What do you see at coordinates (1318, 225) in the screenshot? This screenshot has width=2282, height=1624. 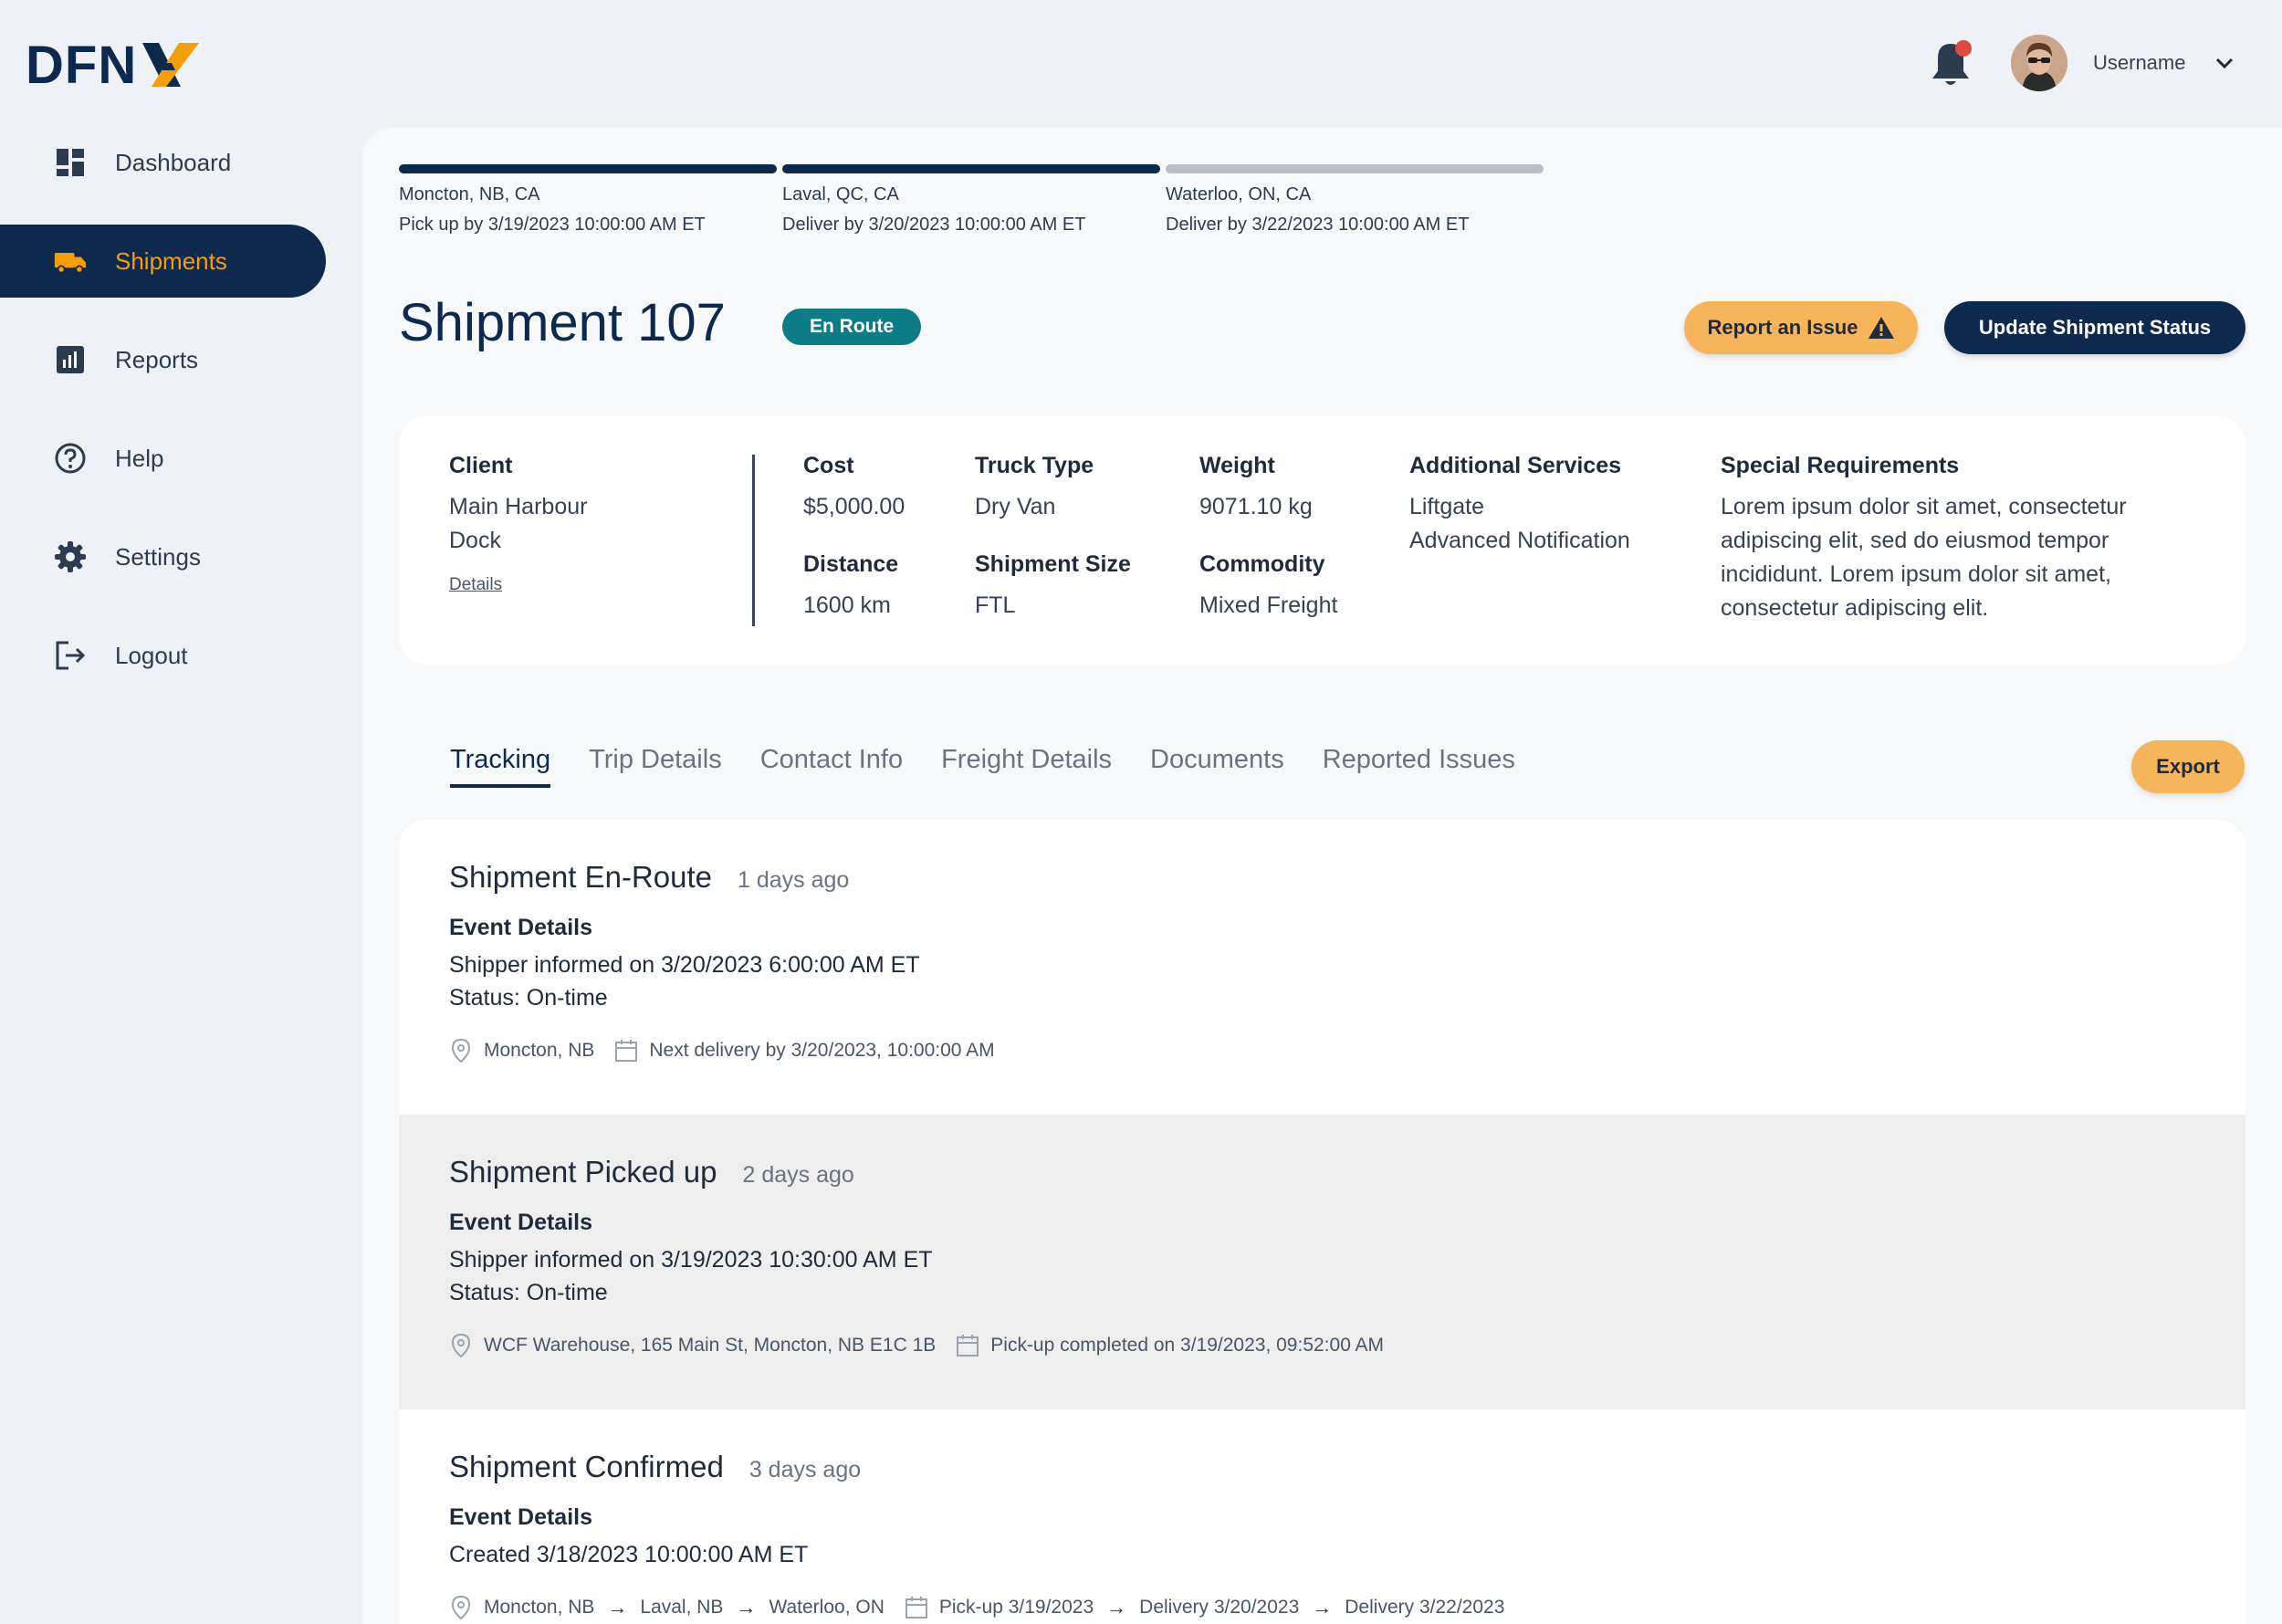 I see `route-leg-date: Deliver by 3/22/2023 10:00:00 AM ET` at bounding box center [1318, 225].